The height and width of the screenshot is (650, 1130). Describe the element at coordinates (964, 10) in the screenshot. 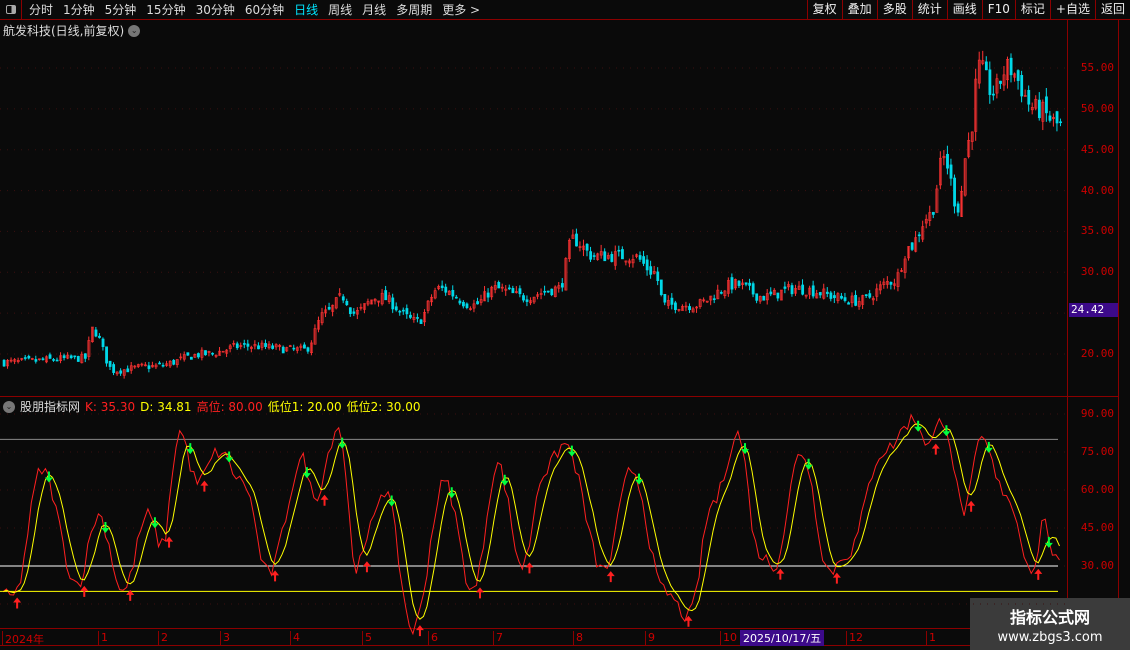

I see `toolbar-button: 画线` at that location.